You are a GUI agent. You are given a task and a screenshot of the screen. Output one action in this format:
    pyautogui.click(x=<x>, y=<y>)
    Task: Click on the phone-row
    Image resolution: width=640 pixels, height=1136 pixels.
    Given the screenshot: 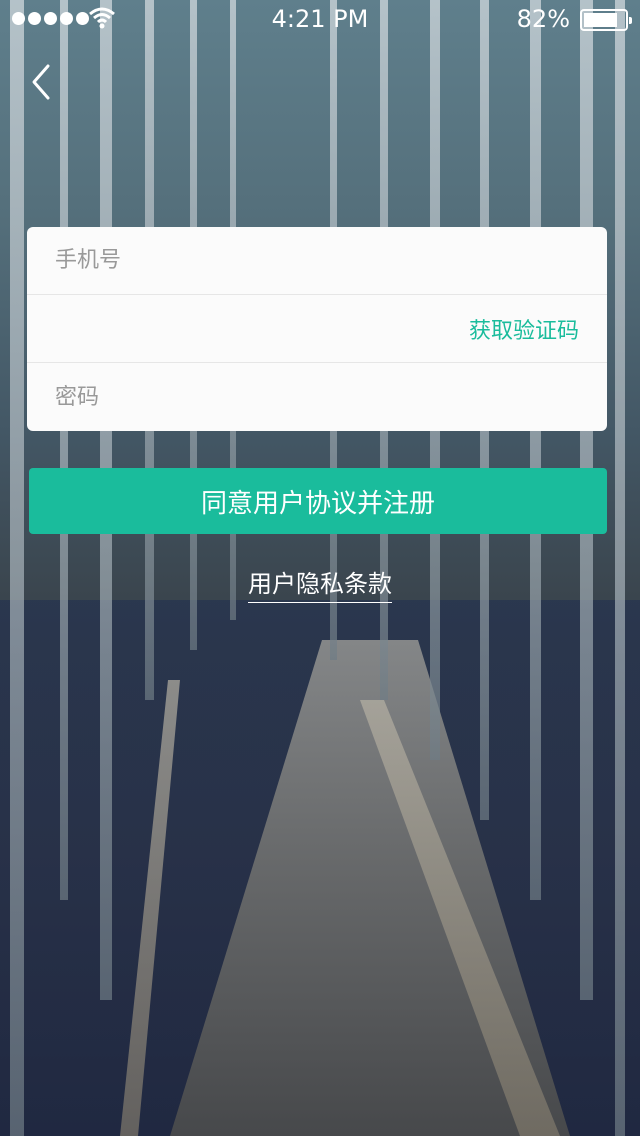 What is the action you would take?
    pyautogui.click(x=317, y=261)
    